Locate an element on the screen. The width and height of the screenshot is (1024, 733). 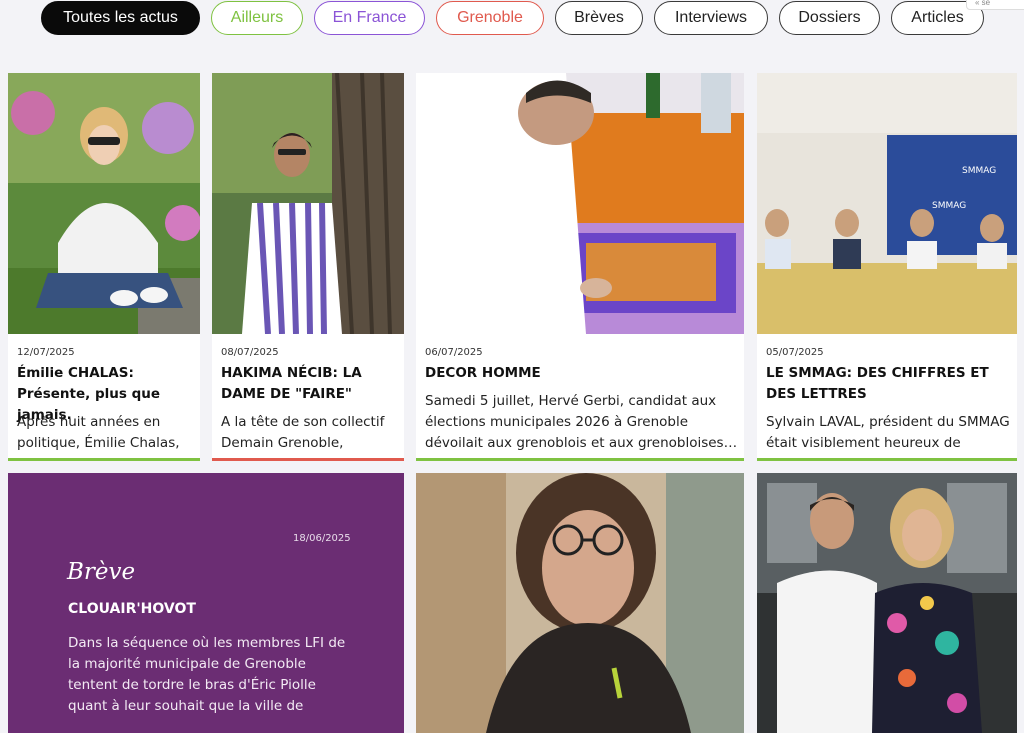
breve-label: Brève is located at coordinates (101, 572).